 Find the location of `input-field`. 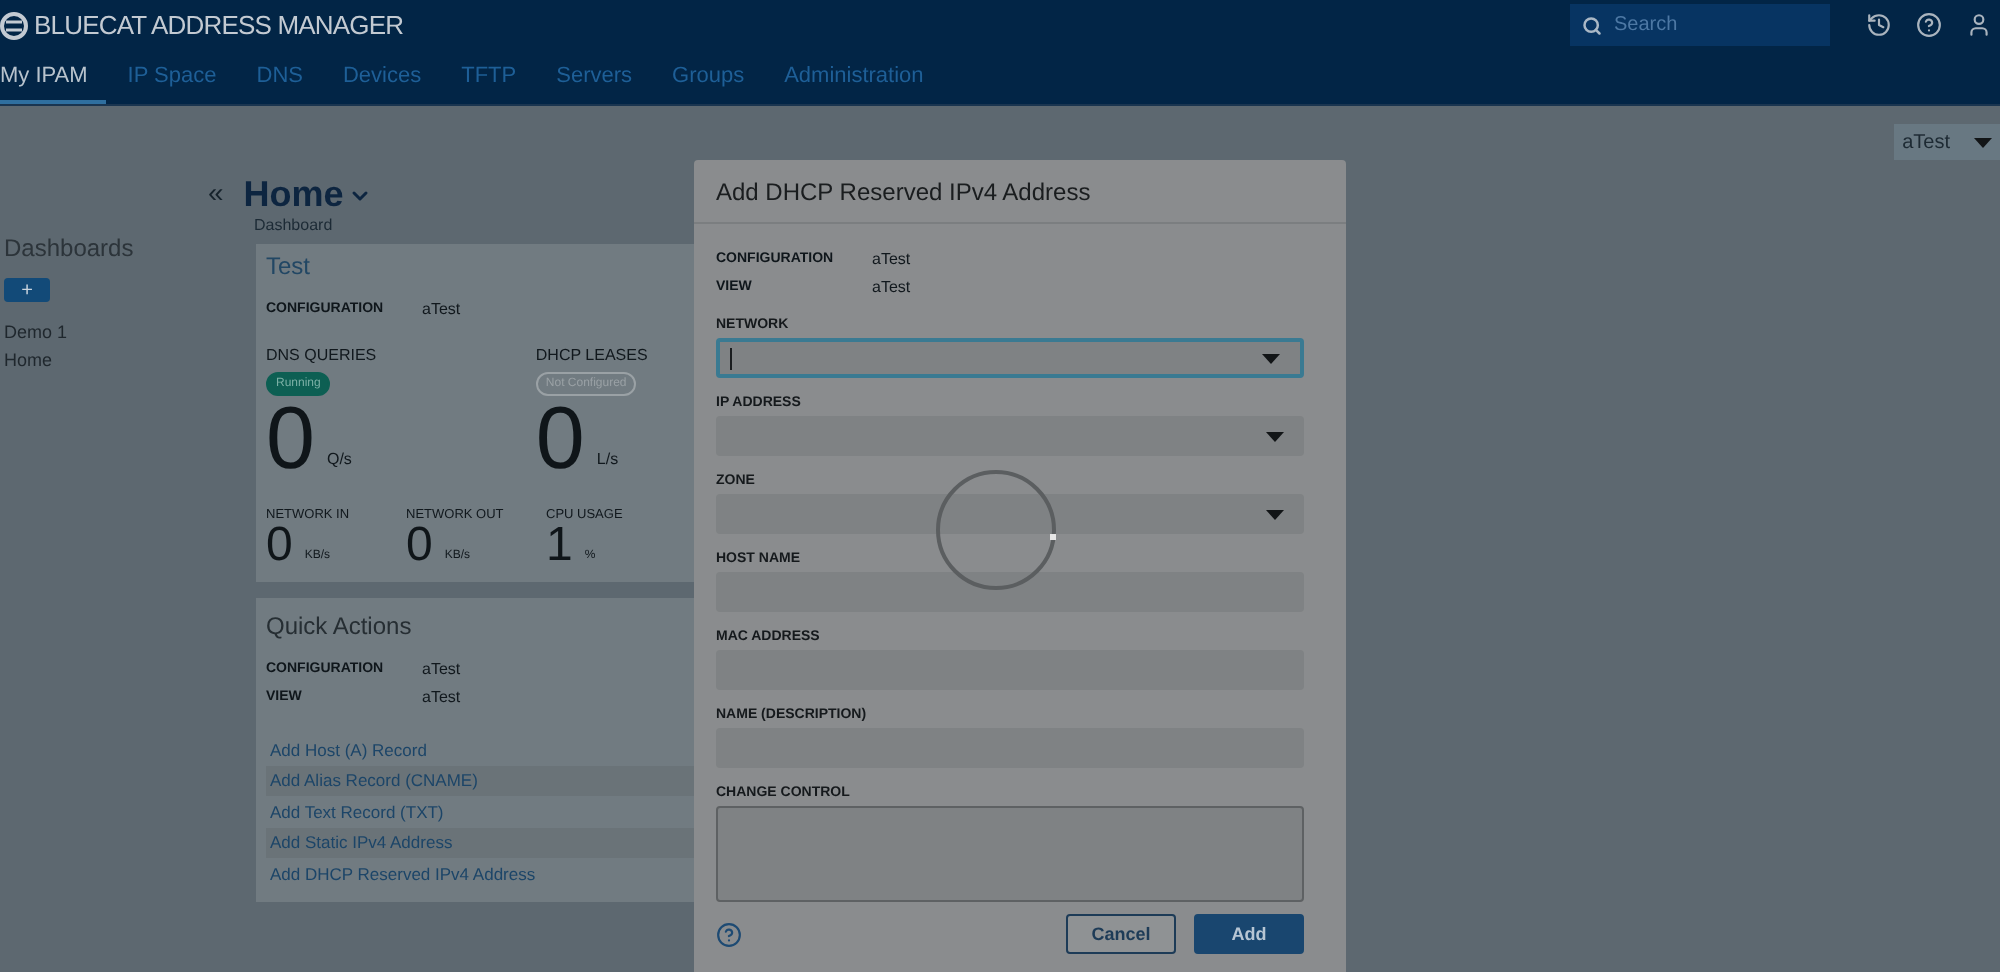

input-field is located at coordinates (1010, 592).